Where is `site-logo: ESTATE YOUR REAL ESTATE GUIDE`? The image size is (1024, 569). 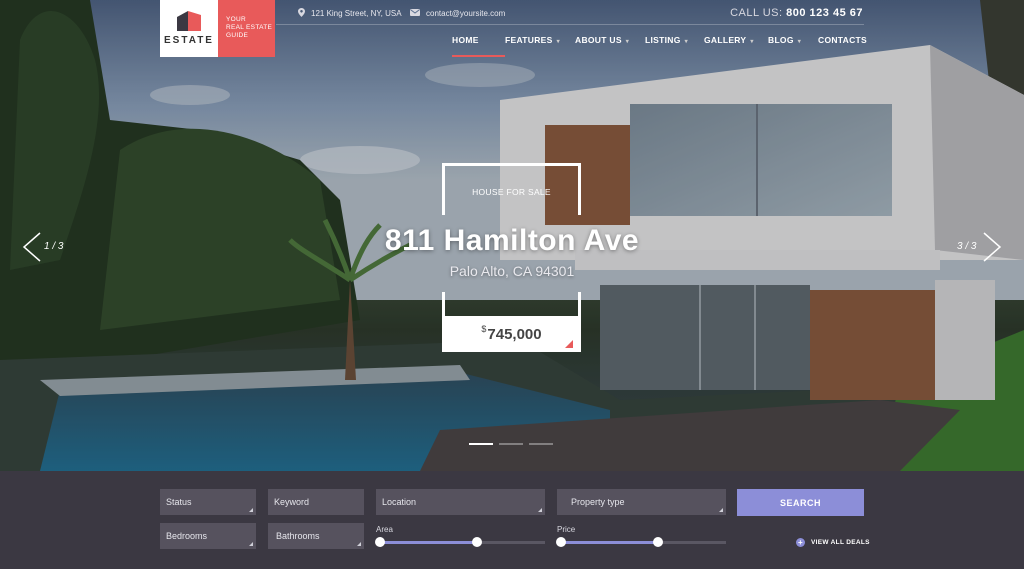 site-logo: ESTATE YOUR REAL ESTATE GUIDE is located at coordinates (217, 28).